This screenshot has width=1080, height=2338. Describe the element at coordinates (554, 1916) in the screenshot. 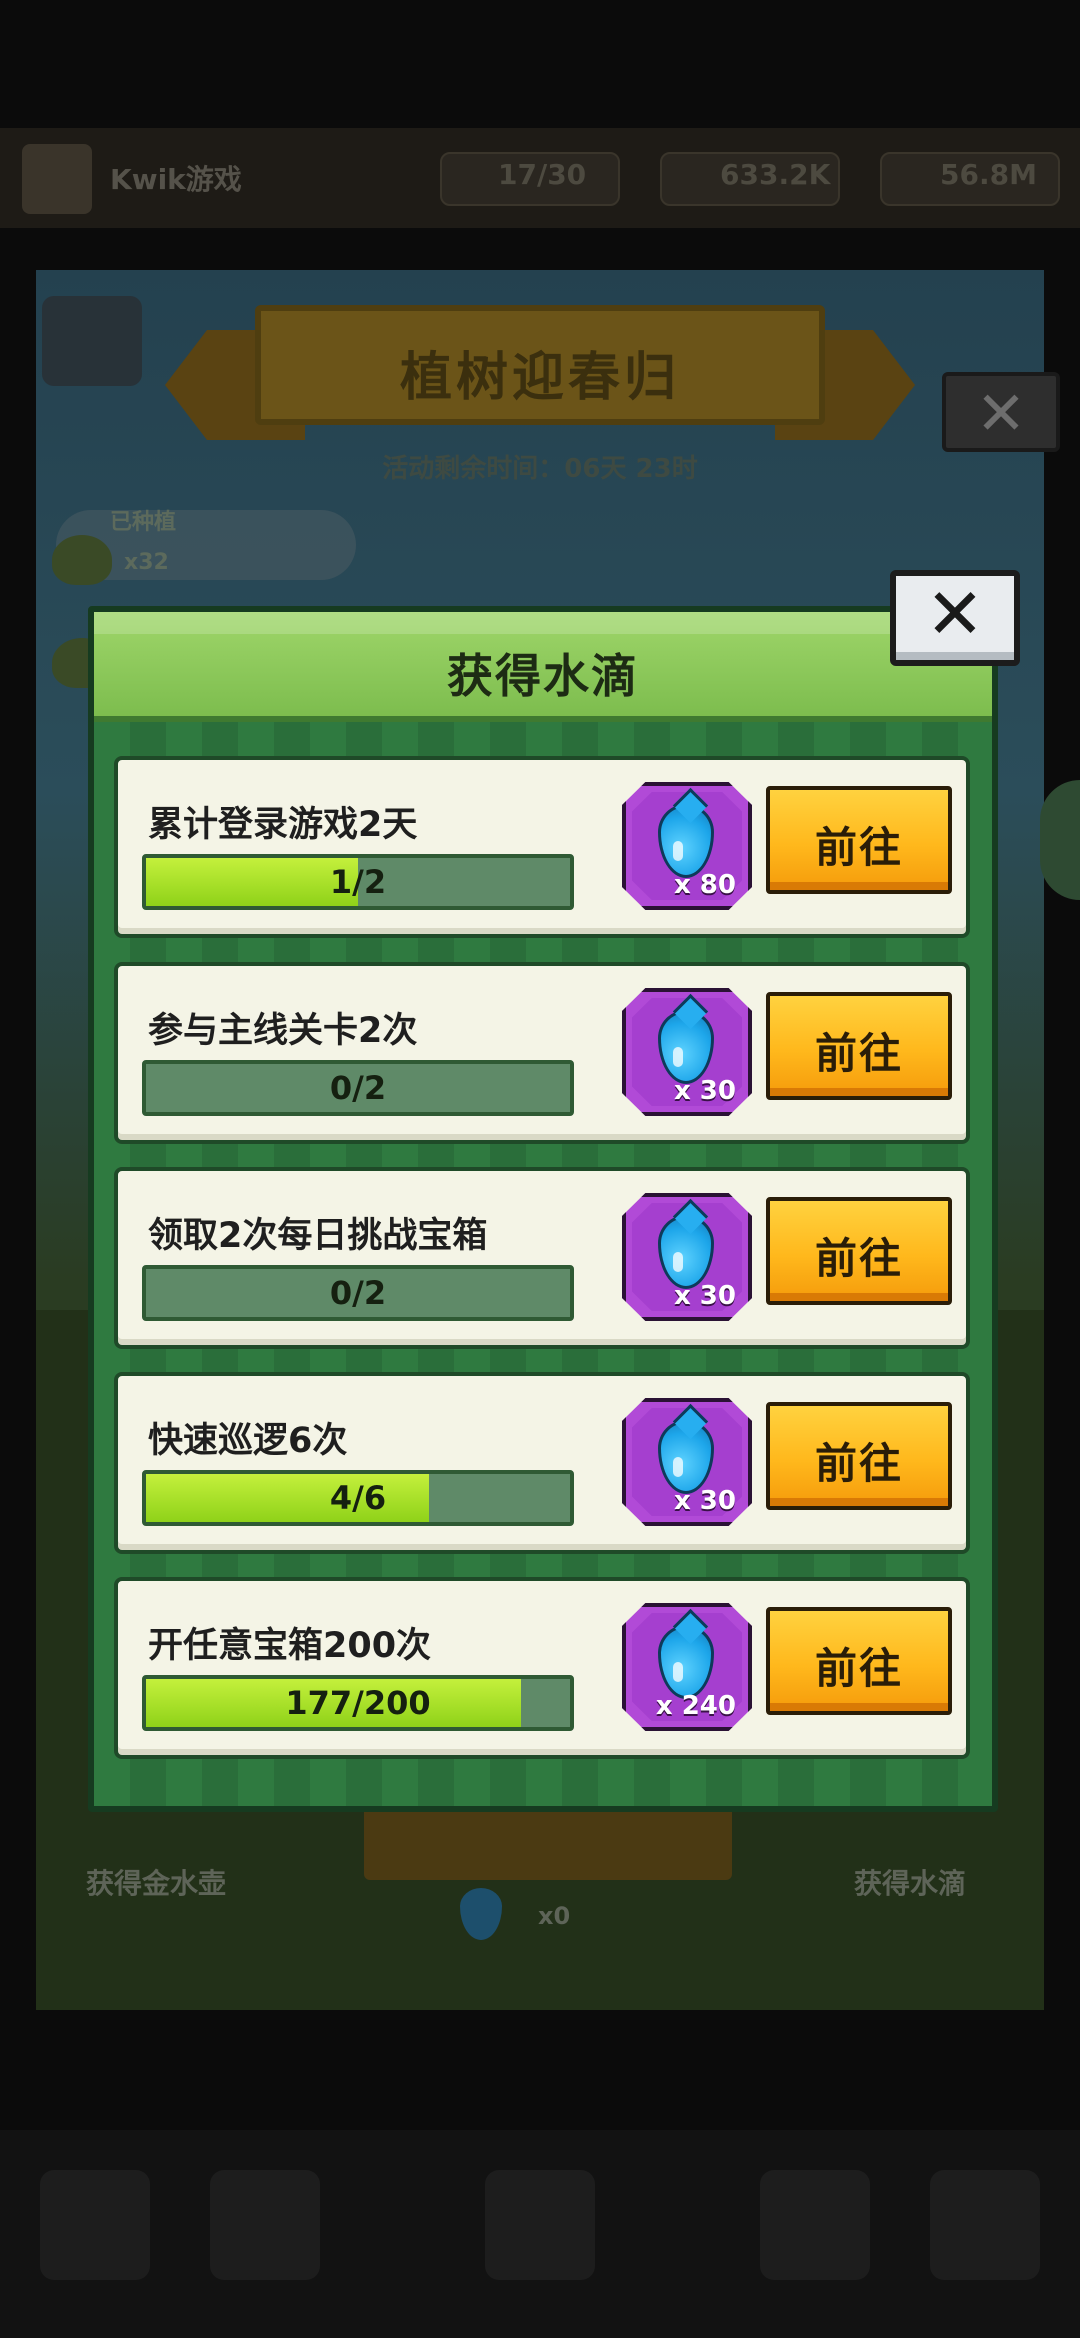

I see `water-count: x0` at that location.